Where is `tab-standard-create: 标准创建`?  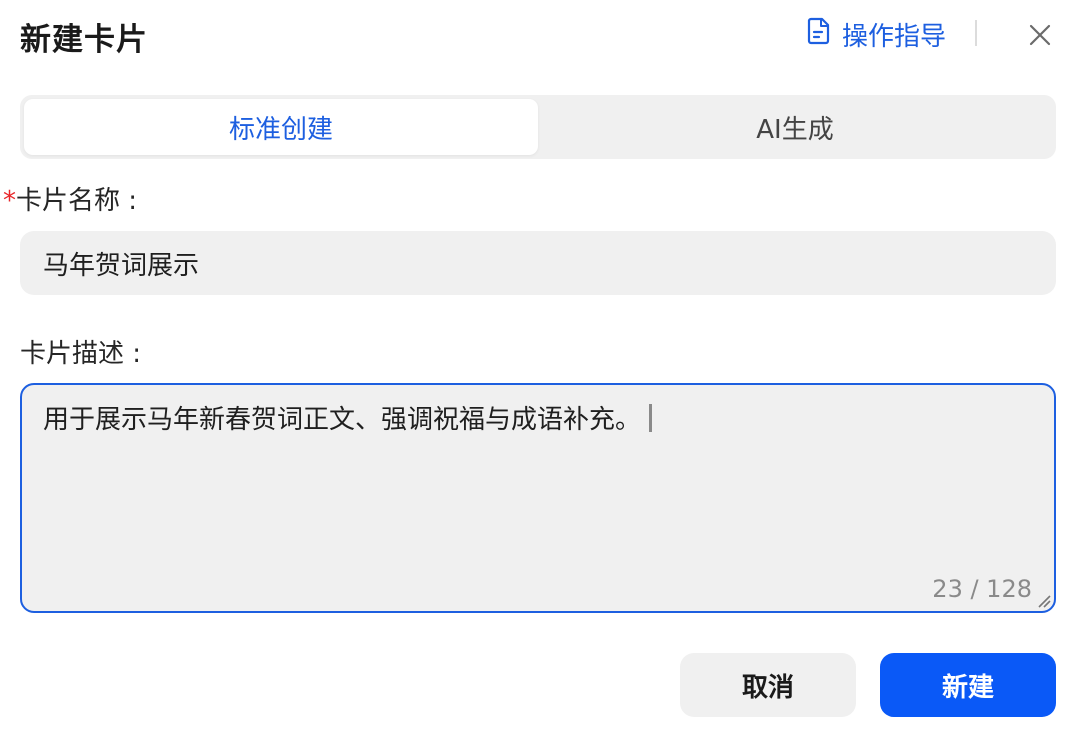 tab-standard-create: 标准创建 is located at coordinates (281, 127).